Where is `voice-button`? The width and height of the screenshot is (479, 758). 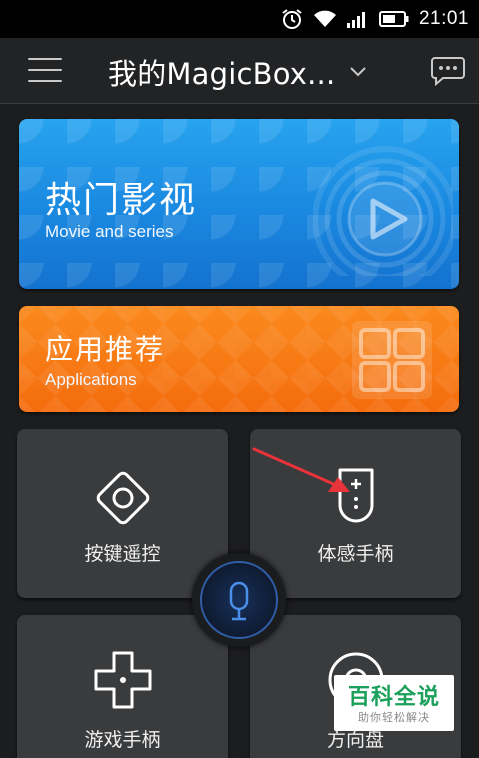
voice-button is located at coordinates (239, 600).